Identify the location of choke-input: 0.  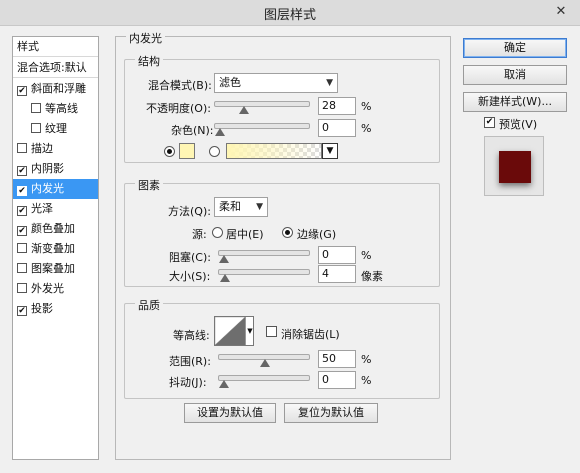
(337, 255).